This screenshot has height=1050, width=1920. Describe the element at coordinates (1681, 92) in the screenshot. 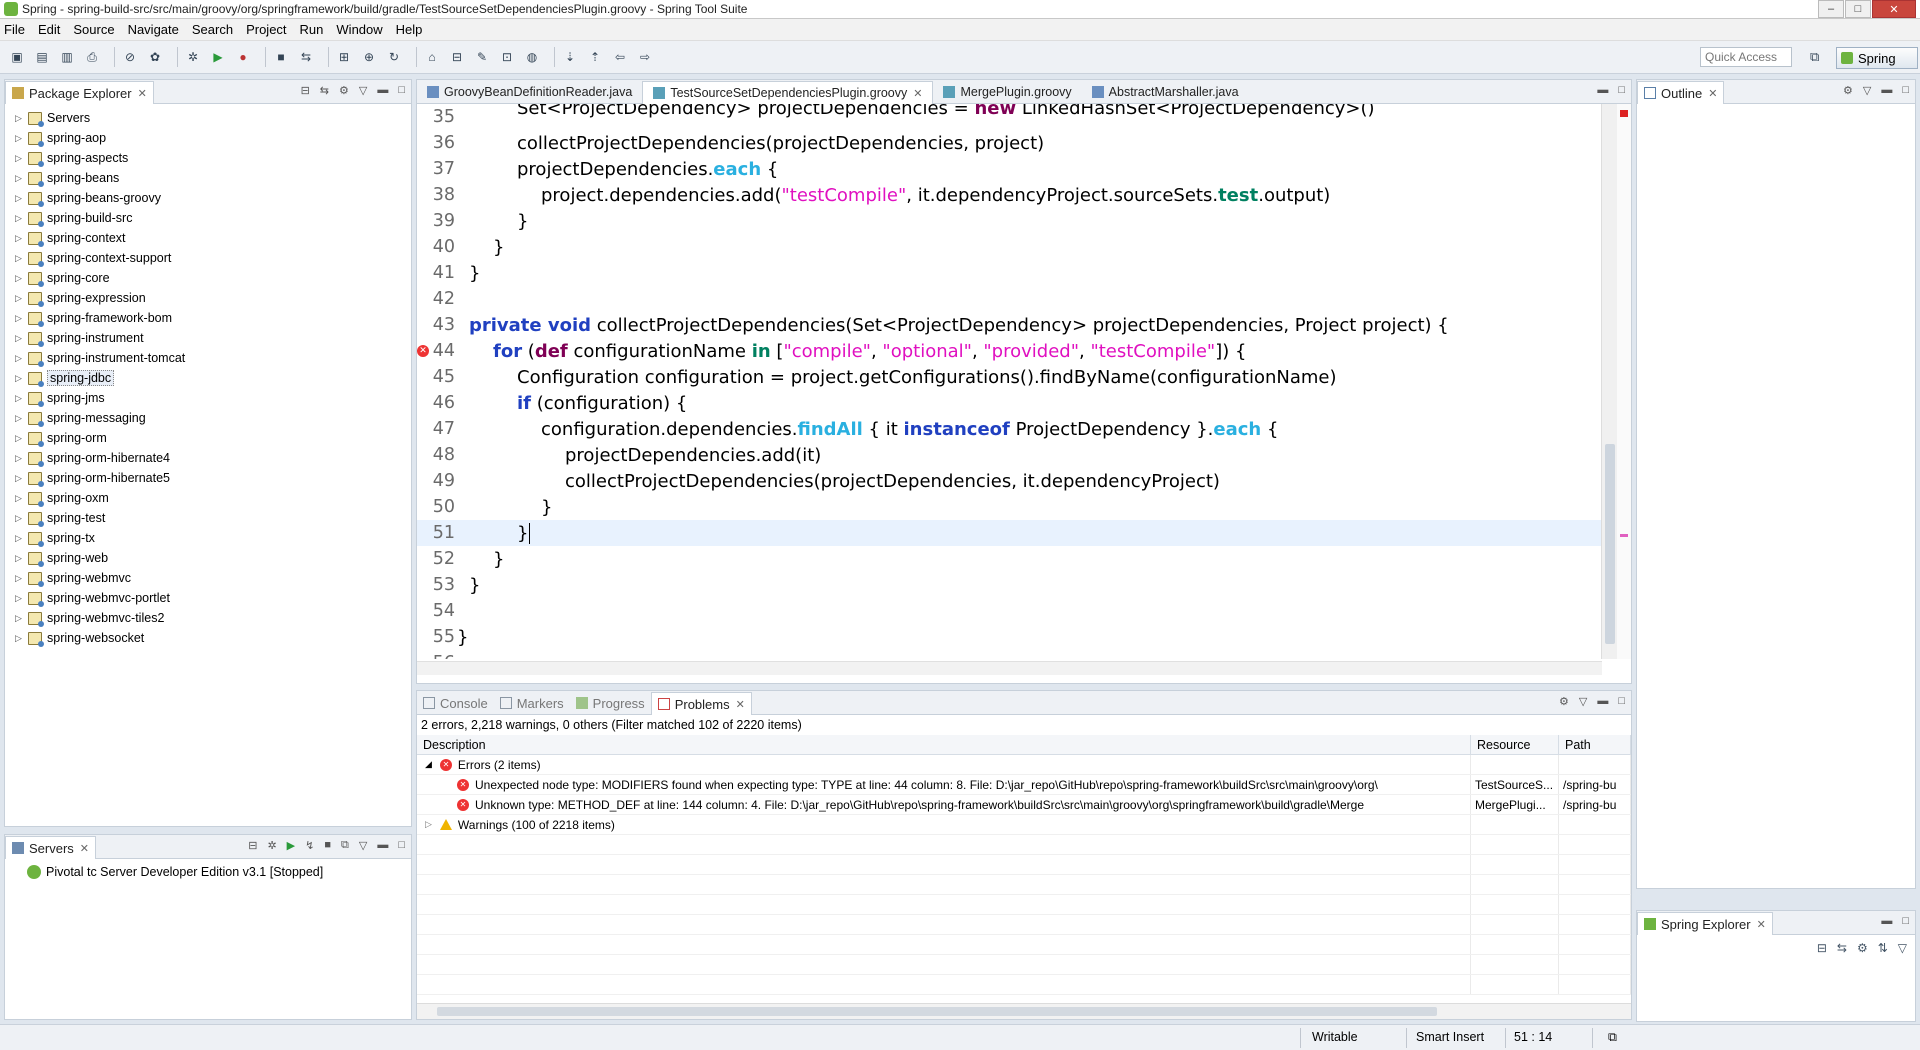

I see `tab-outline: Outline ✕` at that location.